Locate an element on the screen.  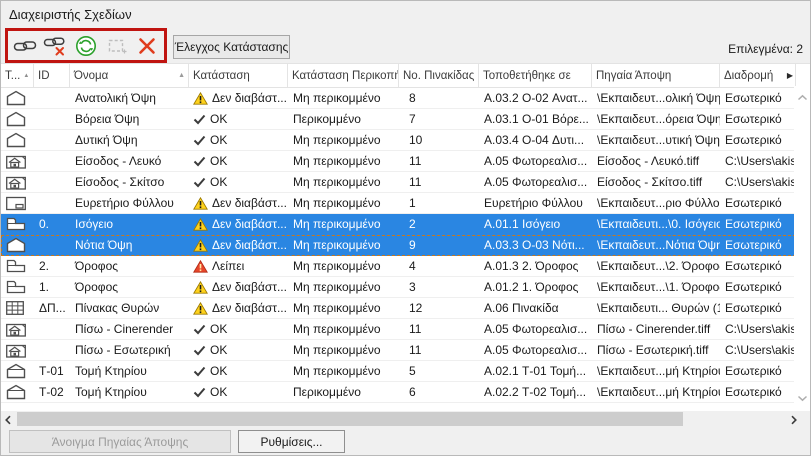
cell-layout-number: 5 is located at coordinates (412, 371).